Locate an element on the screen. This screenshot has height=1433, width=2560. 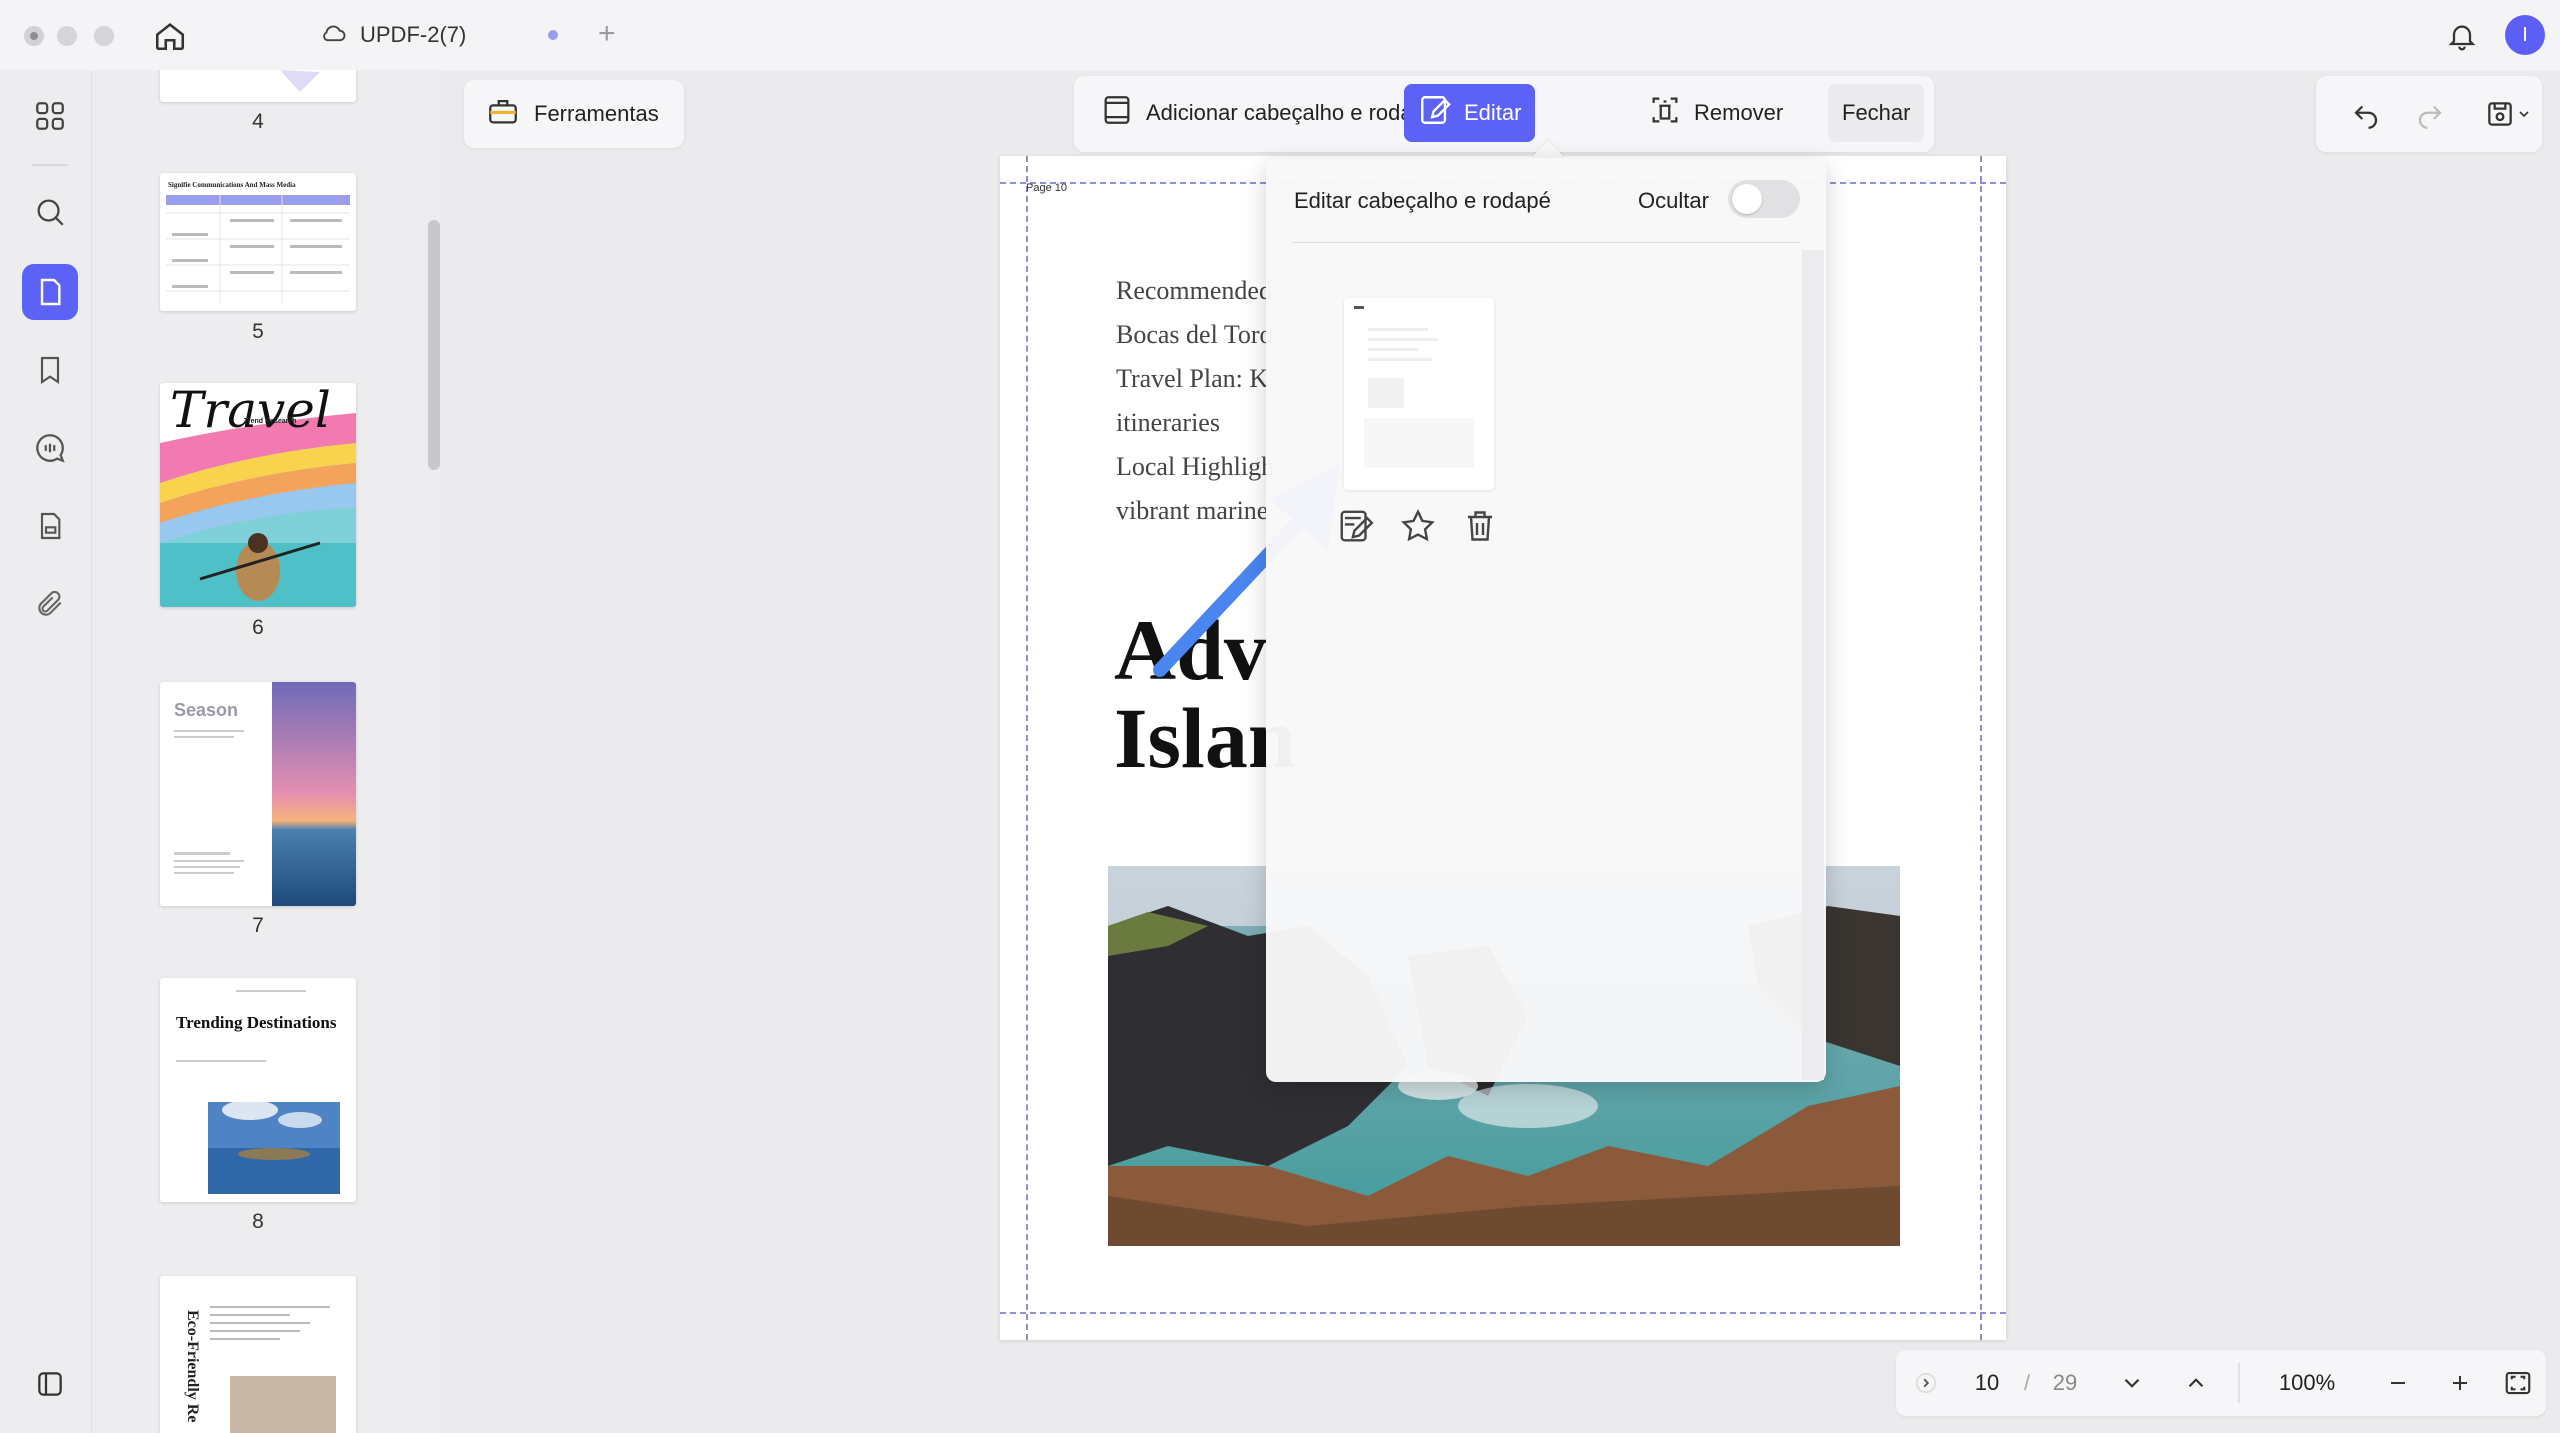
edit-icon is located at coordinates (1435, 113).